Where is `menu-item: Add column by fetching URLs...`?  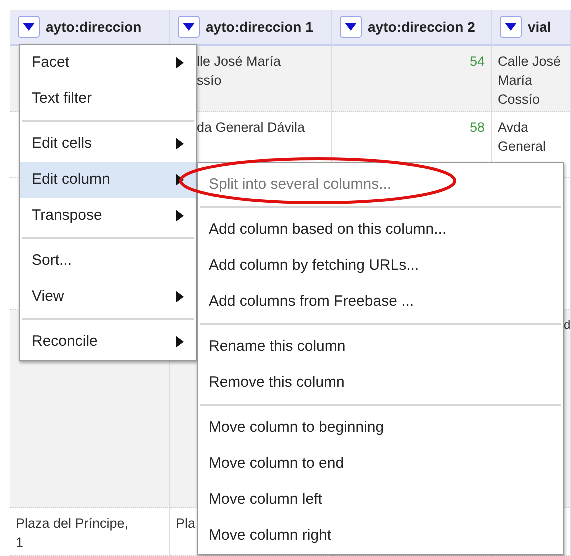
menu-item: Add column by fetching URLs... is located at coordinates (380, 266).